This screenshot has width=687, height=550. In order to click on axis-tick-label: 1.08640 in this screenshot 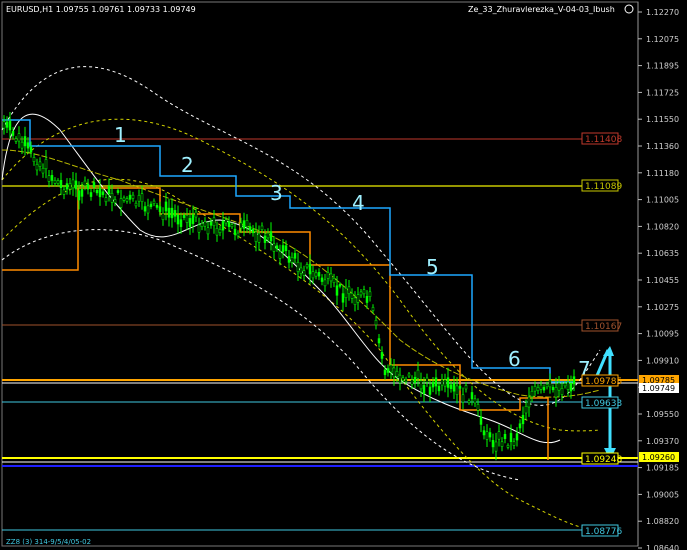, I will do `click(662, 547)`.